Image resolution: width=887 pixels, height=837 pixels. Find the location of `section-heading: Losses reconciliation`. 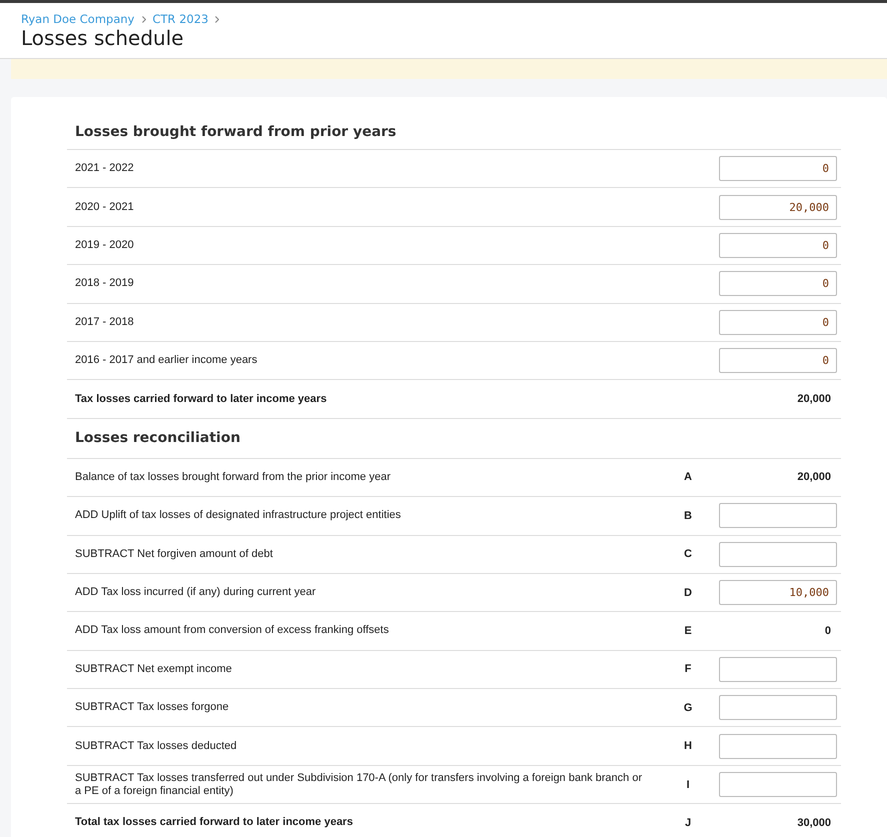

section-heading: Losses reconciliation is located at coordinates (454, 438).